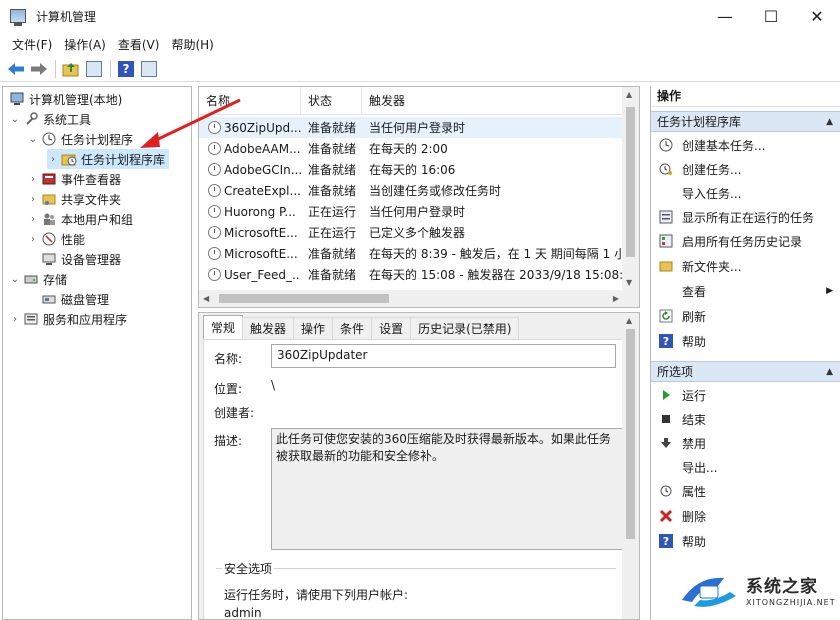  What do you see at coordinates (745, 341) in the screenshot?
I see `action-help: ? 帮助` at bounding box center [745, 341].